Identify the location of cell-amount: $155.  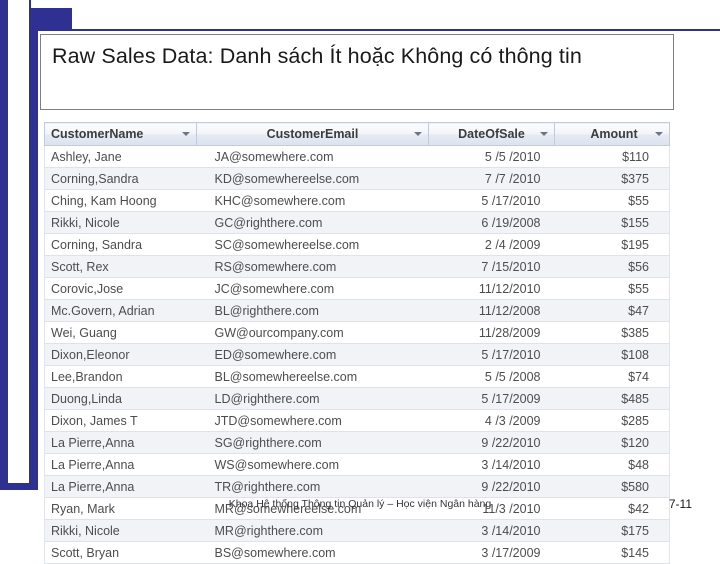
(612, 222).